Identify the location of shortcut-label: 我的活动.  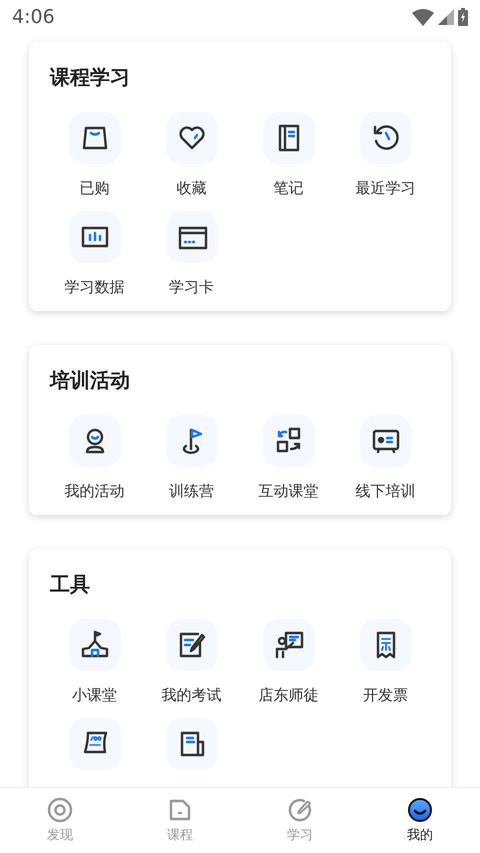
(94, 491).